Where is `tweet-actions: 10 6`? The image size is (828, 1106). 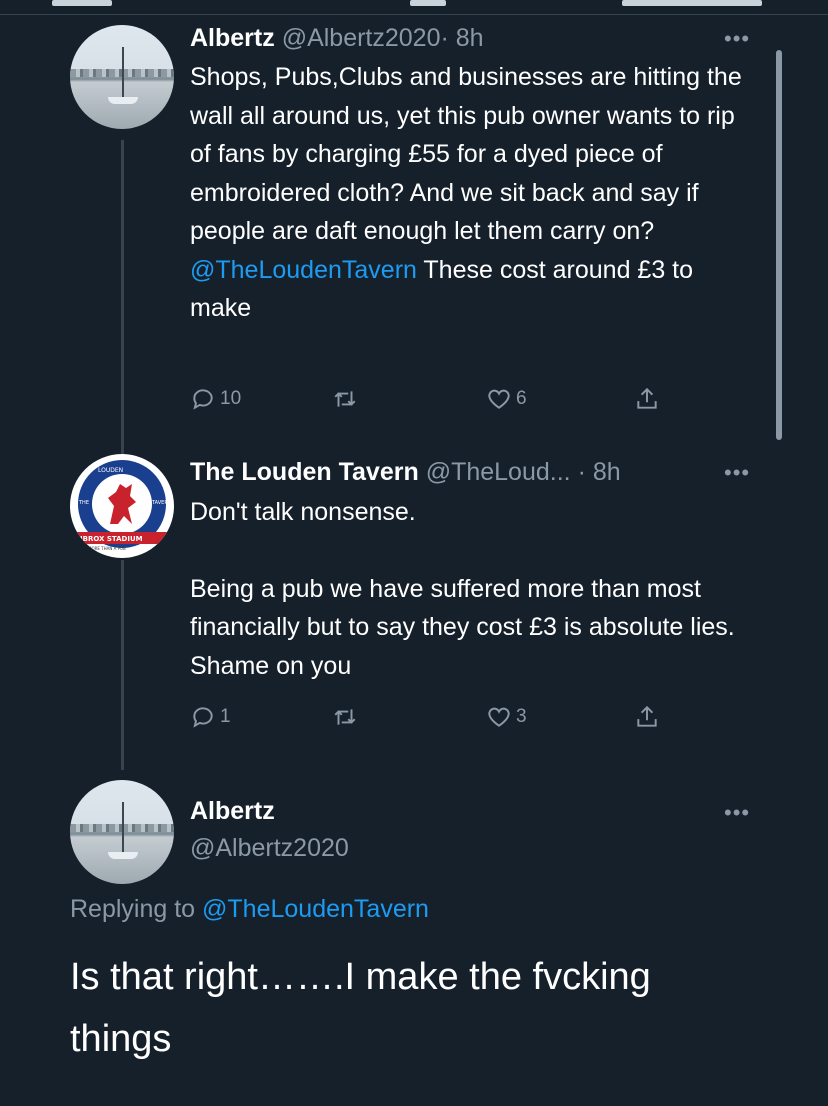 tweet-actions: 10 6 is located at coordinates (430, 399).